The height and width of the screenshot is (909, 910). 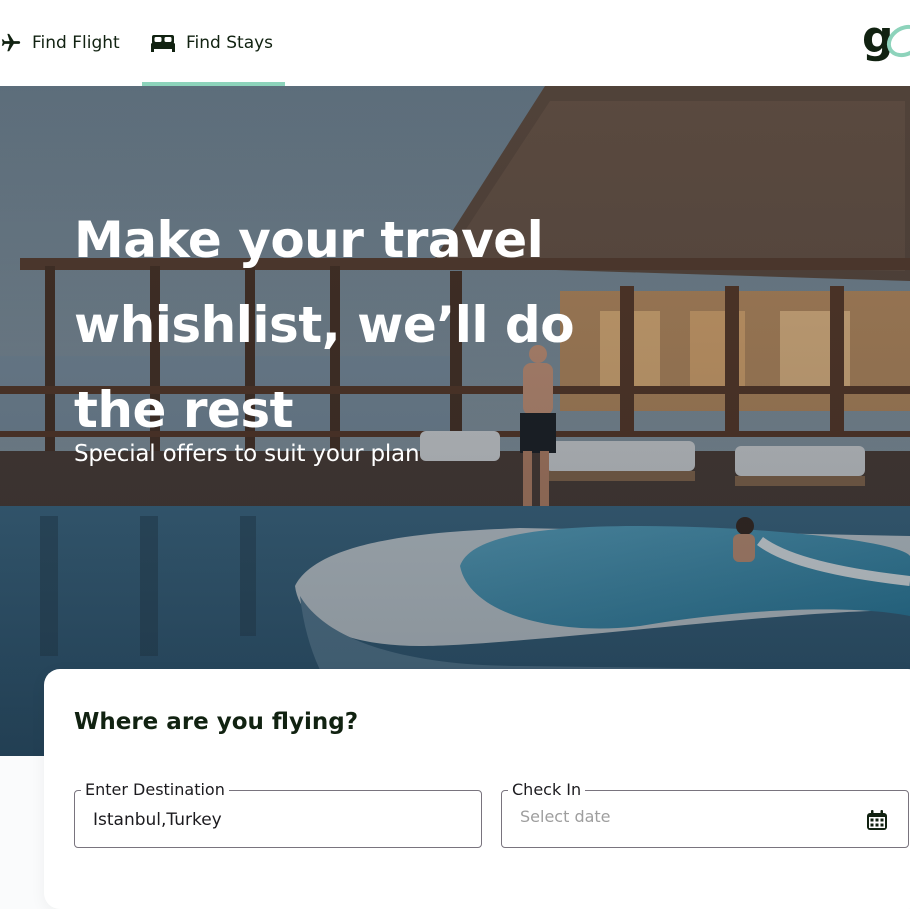 What do you see at coordinates (155, 789) in the screenshot?
I see `destination-label: Enter Destination` at bounding box center [155, 789].